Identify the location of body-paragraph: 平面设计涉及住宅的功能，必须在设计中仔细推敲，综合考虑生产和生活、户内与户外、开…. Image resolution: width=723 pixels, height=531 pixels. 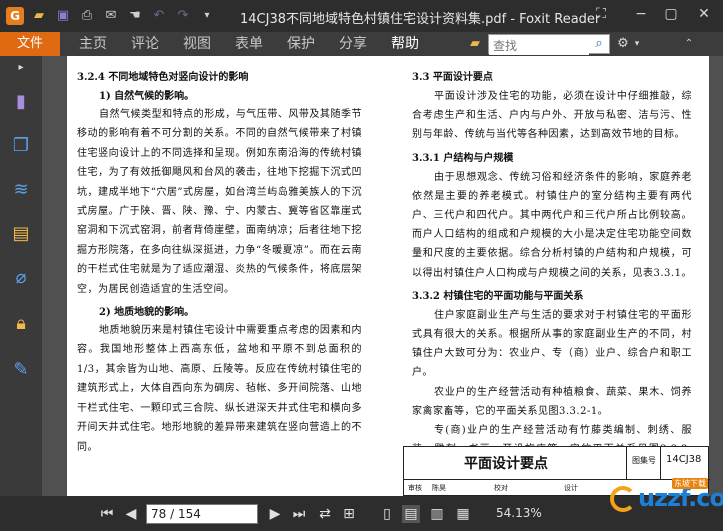
(552, 116).